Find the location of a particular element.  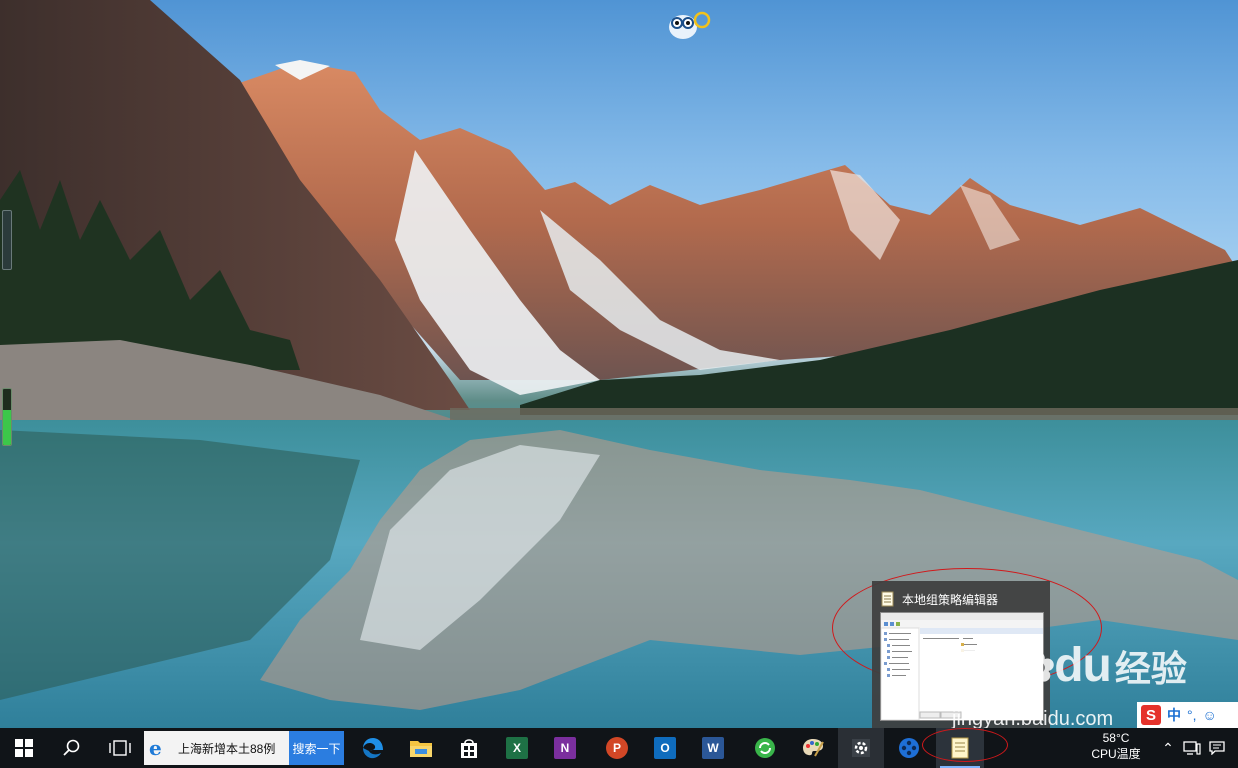

tray-network is located at coordinates (1192, 748).